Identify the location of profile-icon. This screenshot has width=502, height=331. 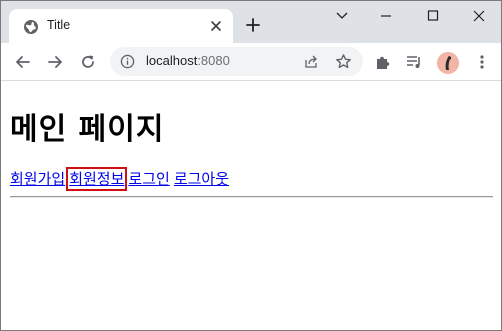
(448, 63).